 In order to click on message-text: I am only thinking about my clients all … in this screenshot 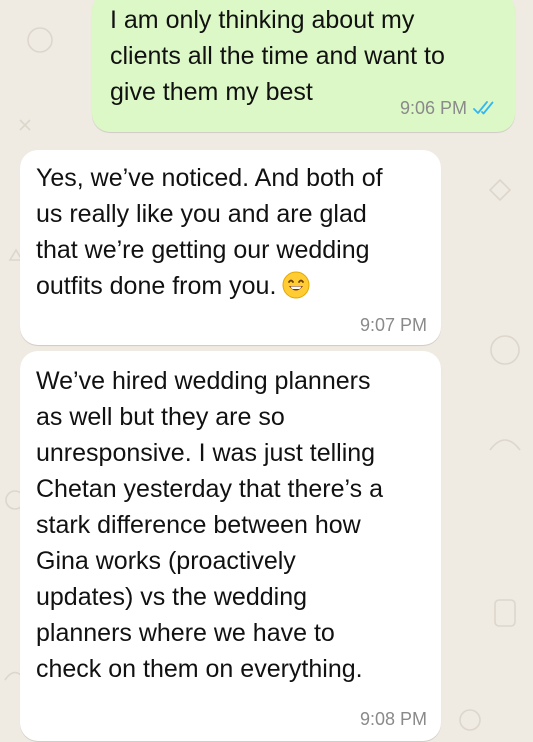, I will do `click(277, 56)`.